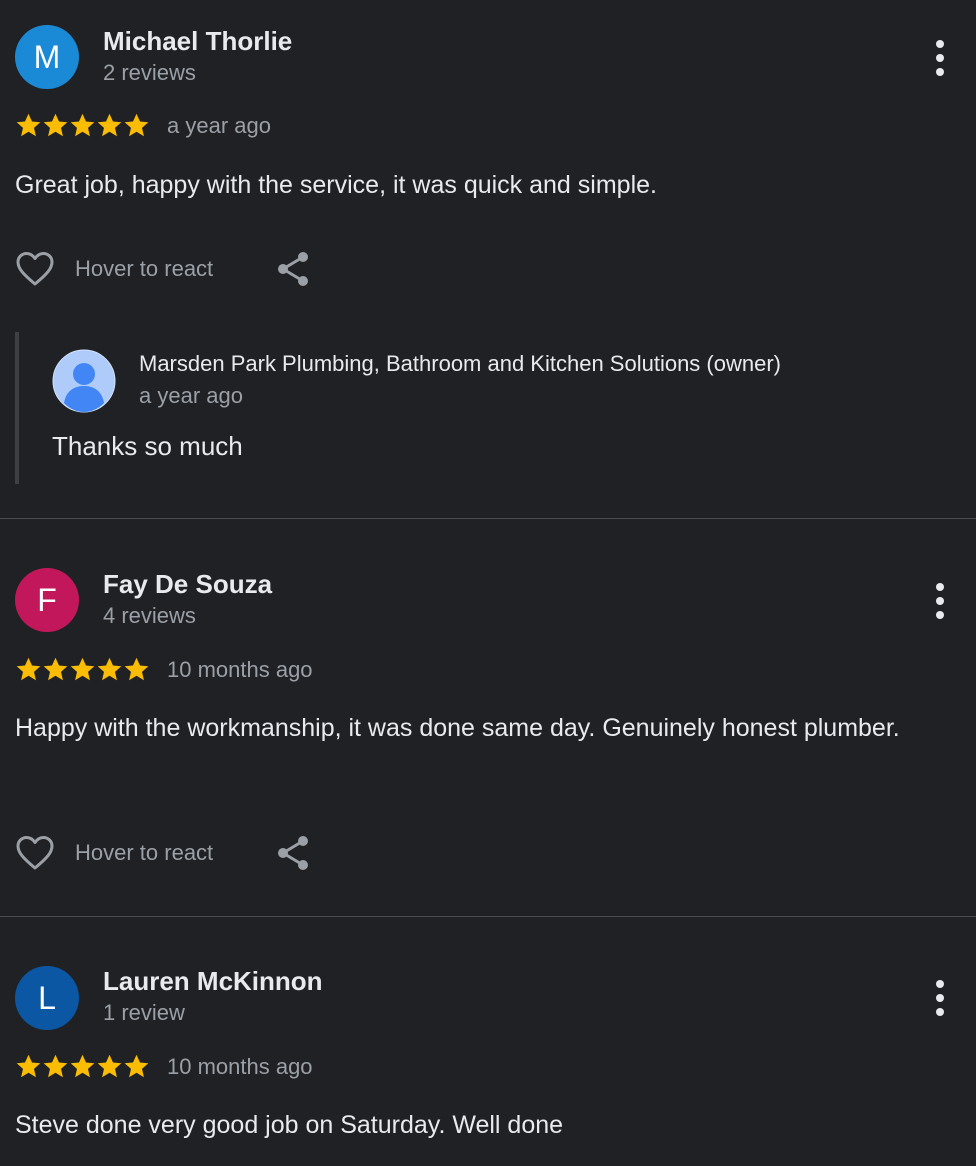 Image resolution: width=976 pixels, height=1166 pixels. What do you see at coordinates (149, 73) in the screenshot?
I see `review-count: 2 reviews` at bounding box center [149, 73].